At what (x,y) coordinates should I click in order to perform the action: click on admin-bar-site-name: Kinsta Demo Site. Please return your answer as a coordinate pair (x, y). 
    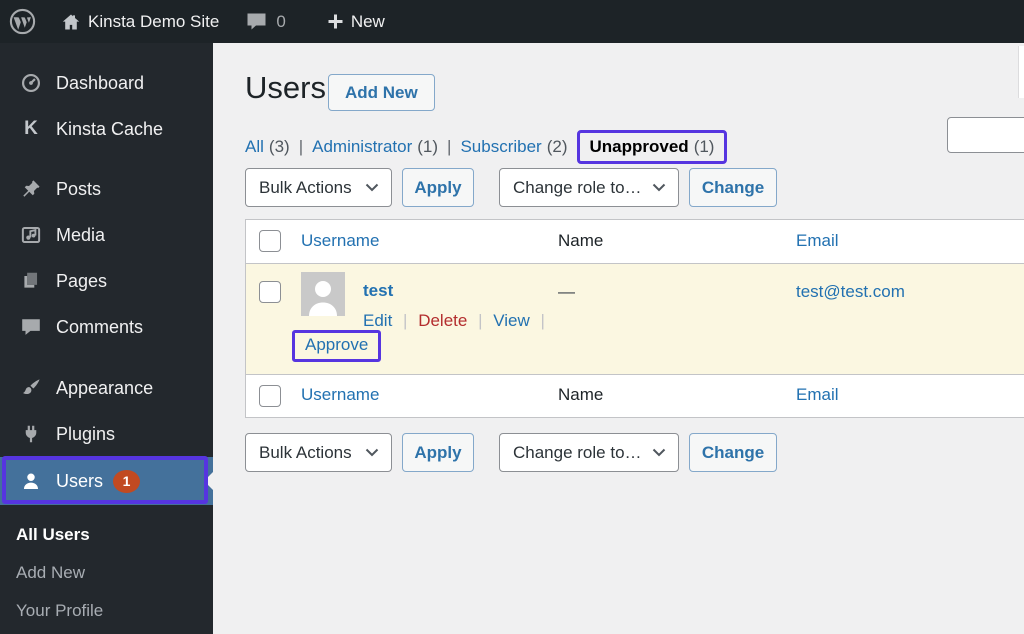
    Looking at the image, I should click on (153, 22).